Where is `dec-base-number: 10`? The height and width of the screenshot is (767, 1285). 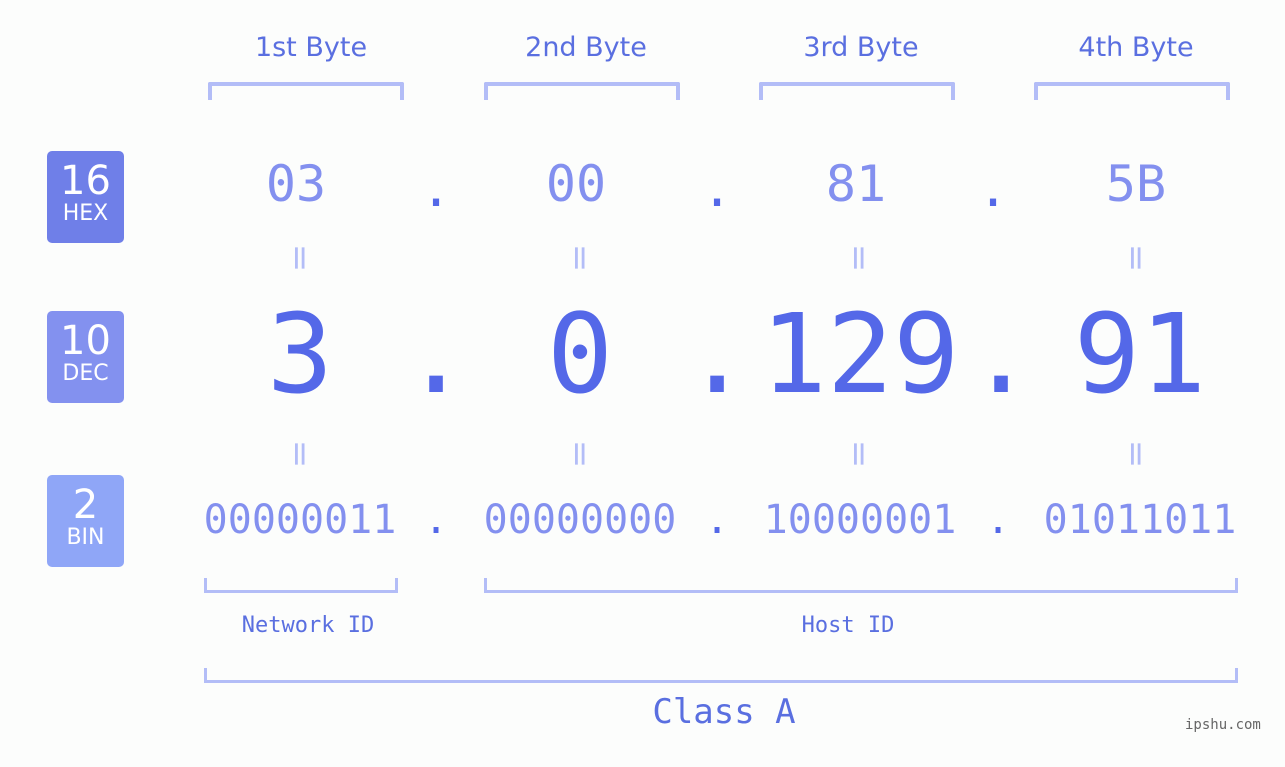
dec-base-number: 10 is located at coordinates (85, 341).